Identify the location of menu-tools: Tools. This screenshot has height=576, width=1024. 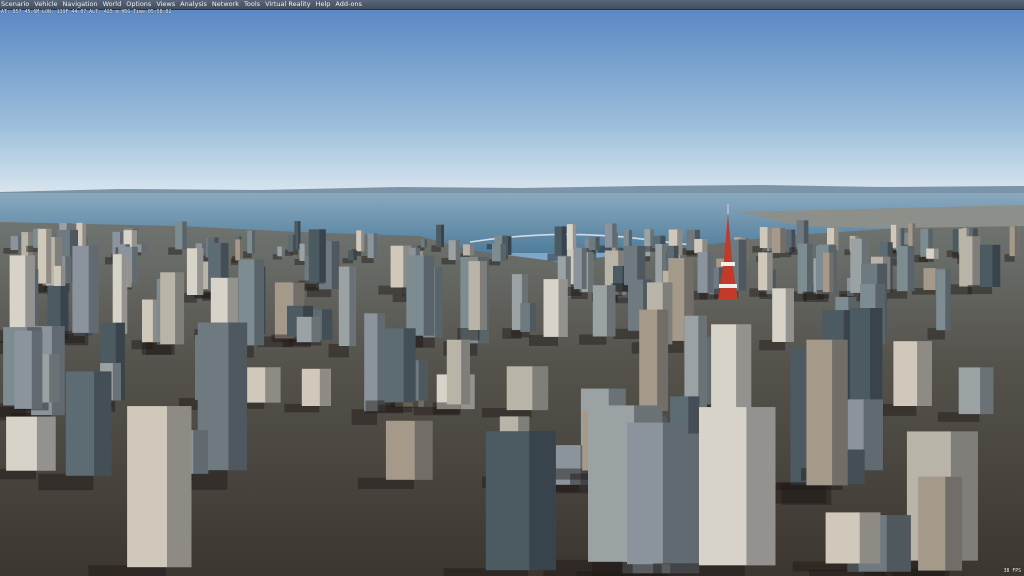
(253, 4).